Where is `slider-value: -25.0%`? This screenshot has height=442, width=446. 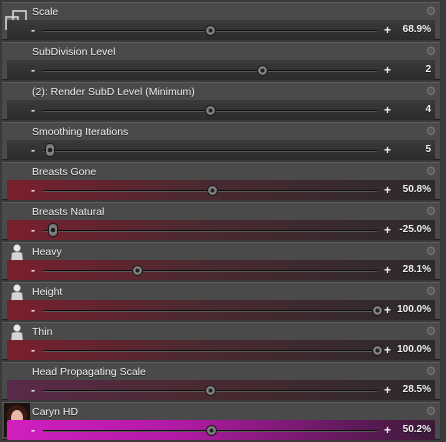
slider-value: -25.0% is located at coordinates (415, 229).